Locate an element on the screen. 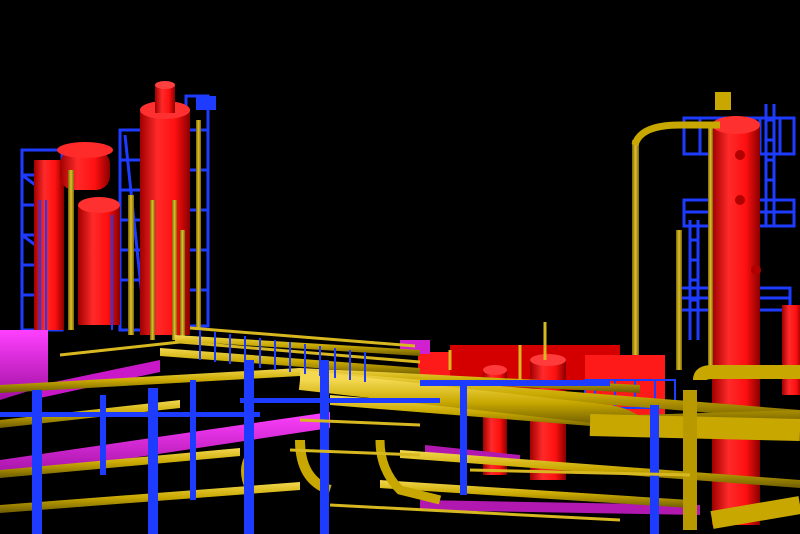 The image size is (800, 534). left-drum is located at coordinates (99, 261).